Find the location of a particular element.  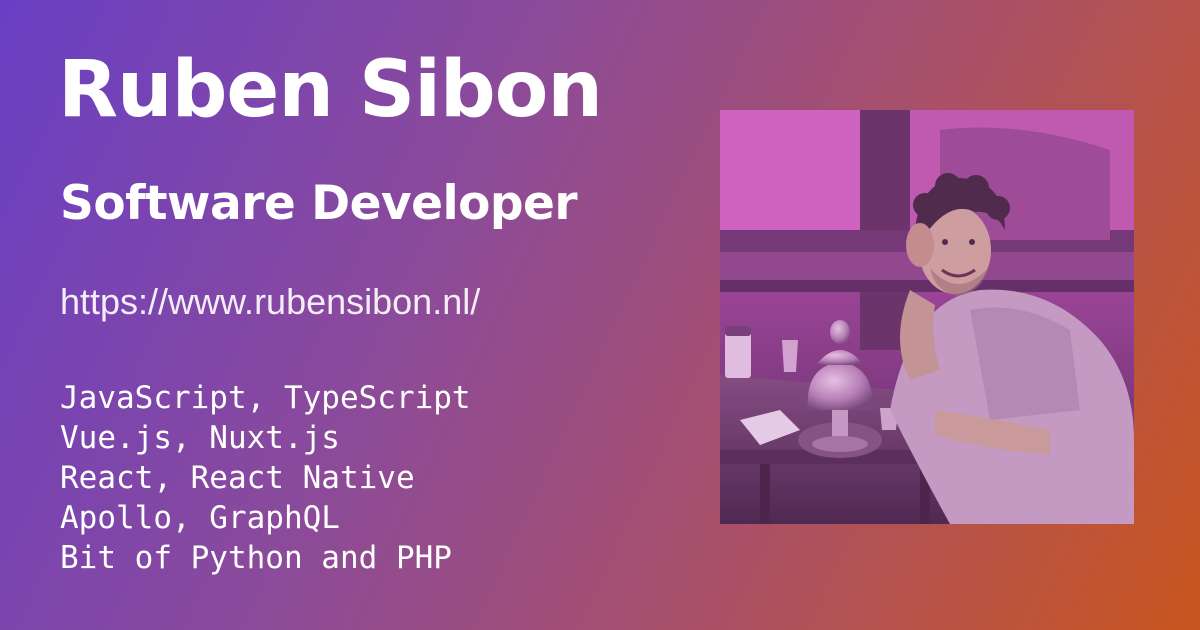

skill-item: Bit of Python and PHP is located at coordinates (256, 558).